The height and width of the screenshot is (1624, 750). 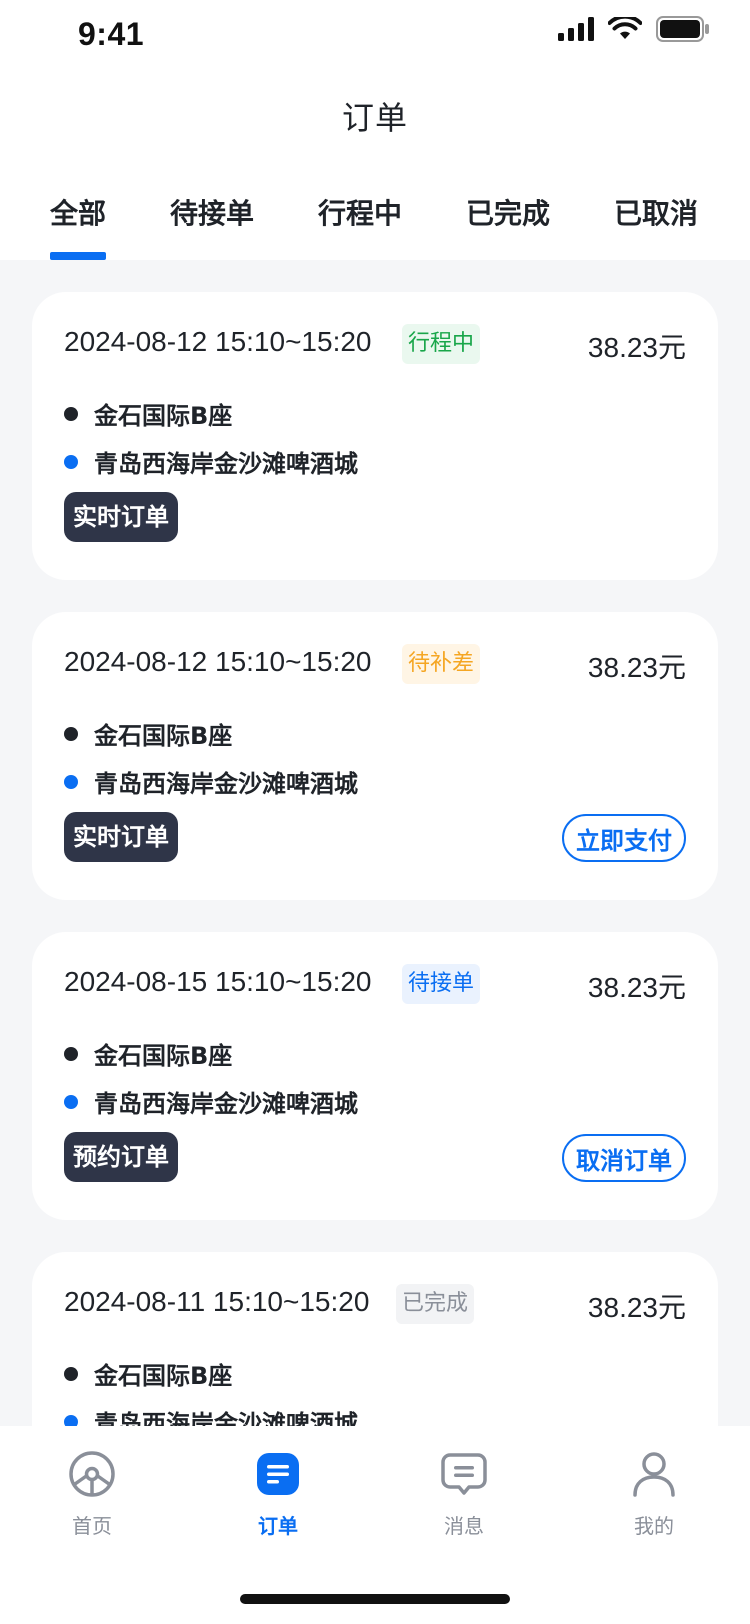 I want to click on active-tab-indicator, so click(x=78, y=256).